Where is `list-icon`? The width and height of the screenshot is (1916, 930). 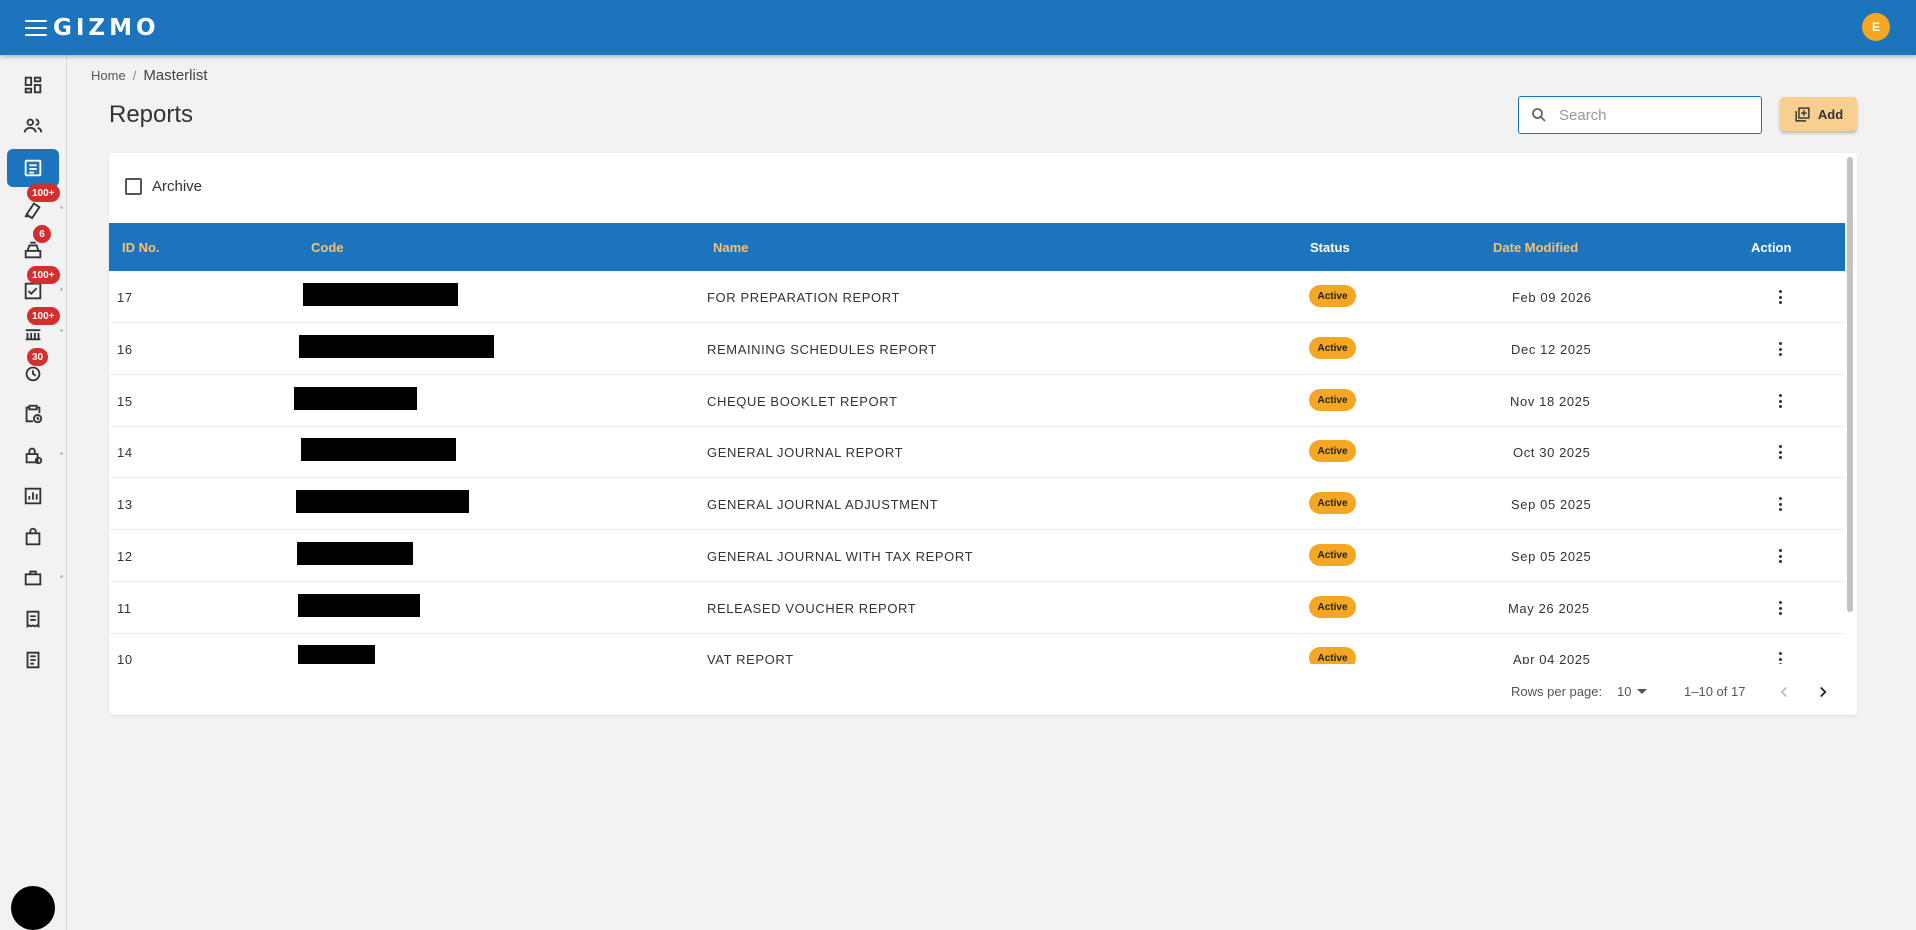 list-icon is located at coordinates (33, 168).